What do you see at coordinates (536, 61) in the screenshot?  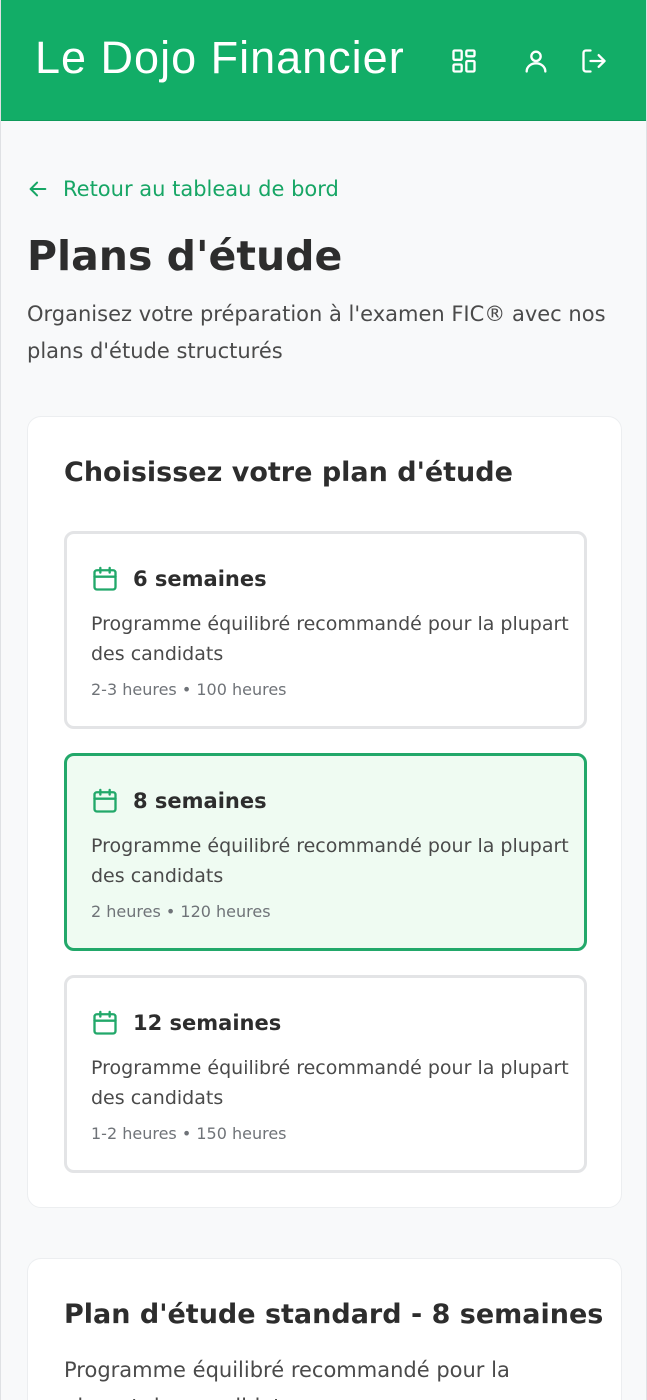 I see `user-icon` at bounding box center [536, 61].